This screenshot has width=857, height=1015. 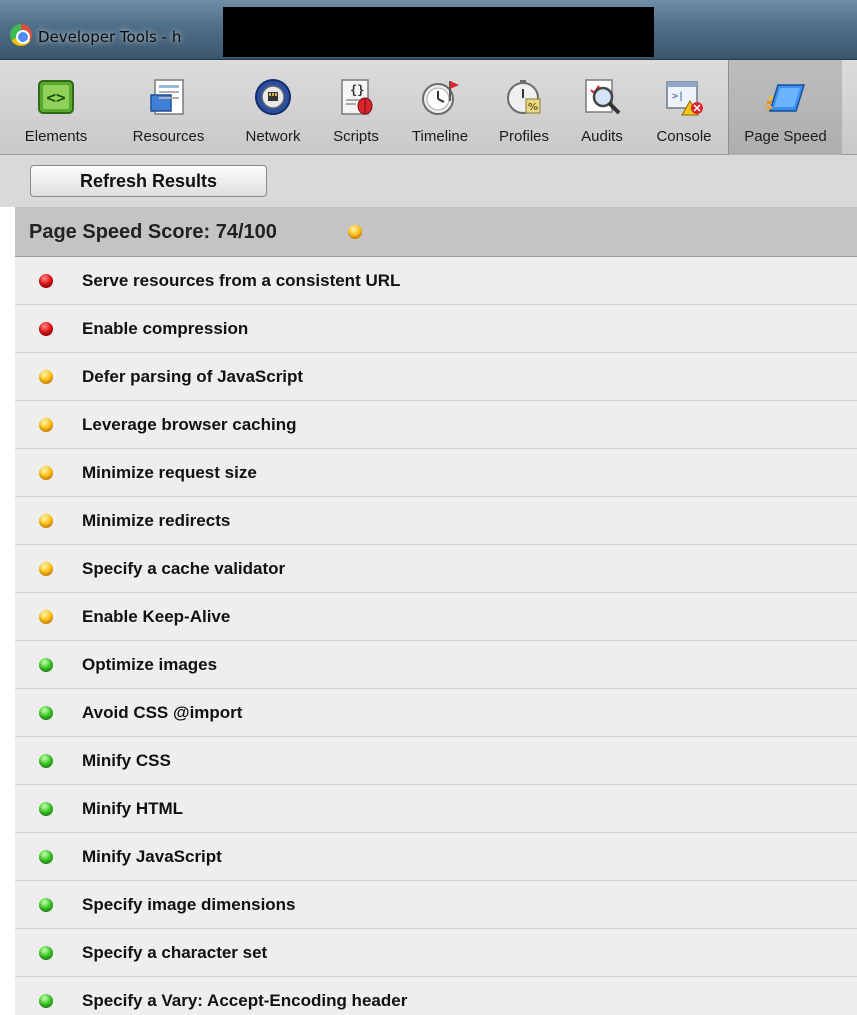 What do you see at coordinates (436, 617) in the screenshot?
I see `rule-row: Enable Keep-Alive` at bounding box center [436, 617].